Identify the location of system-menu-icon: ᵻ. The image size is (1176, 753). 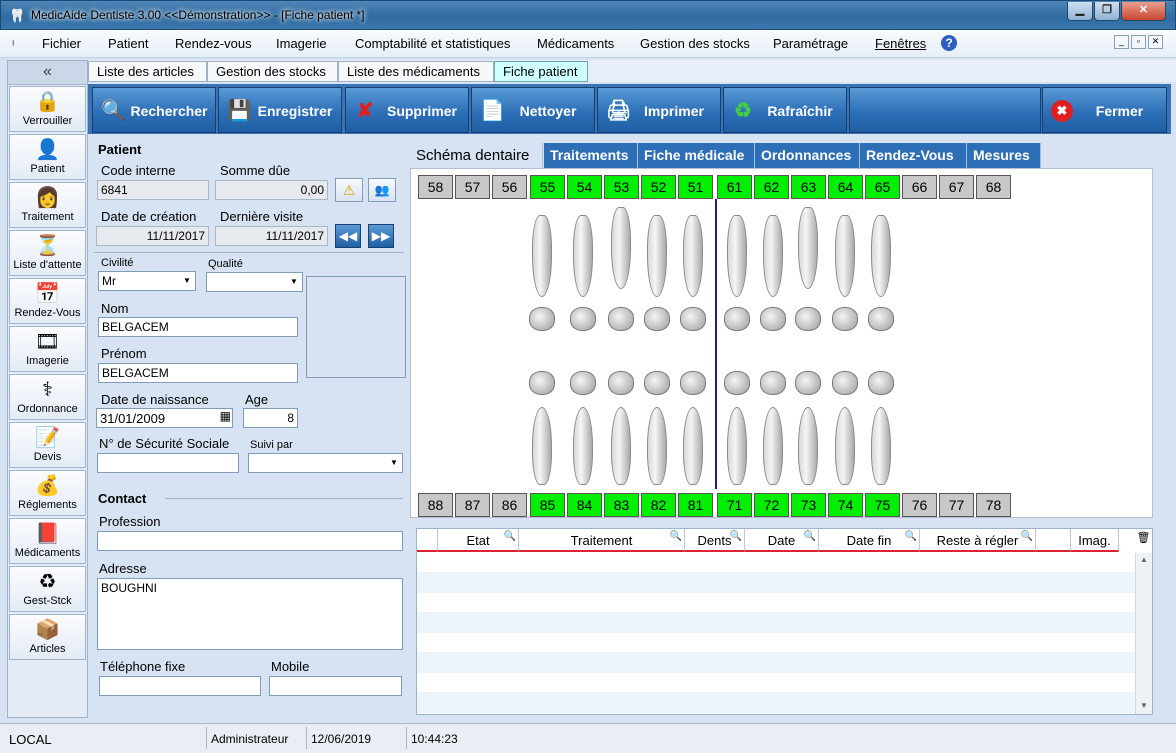
(13, 43).